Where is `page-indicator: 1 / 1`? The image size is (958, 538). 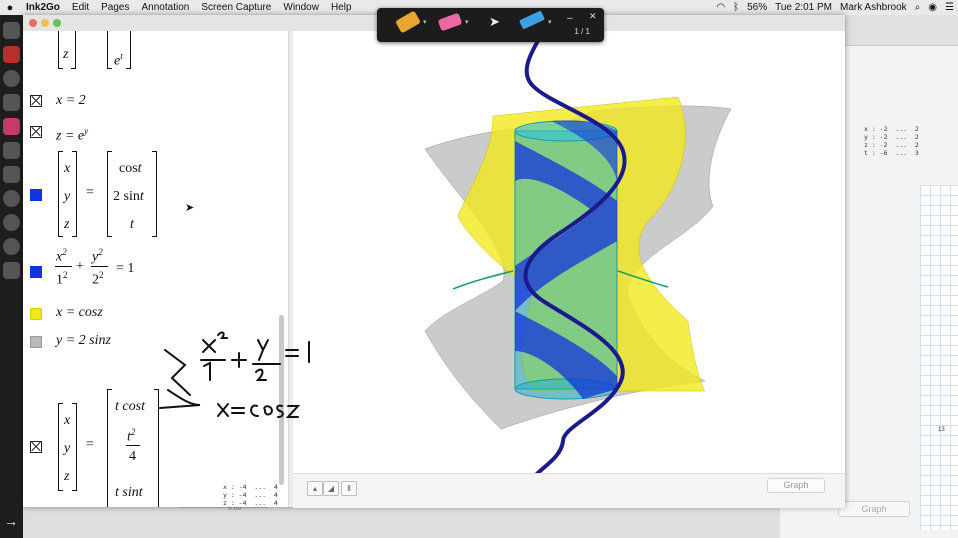 page-indicator: 1 / 1 is located at coordinates (582, 31).